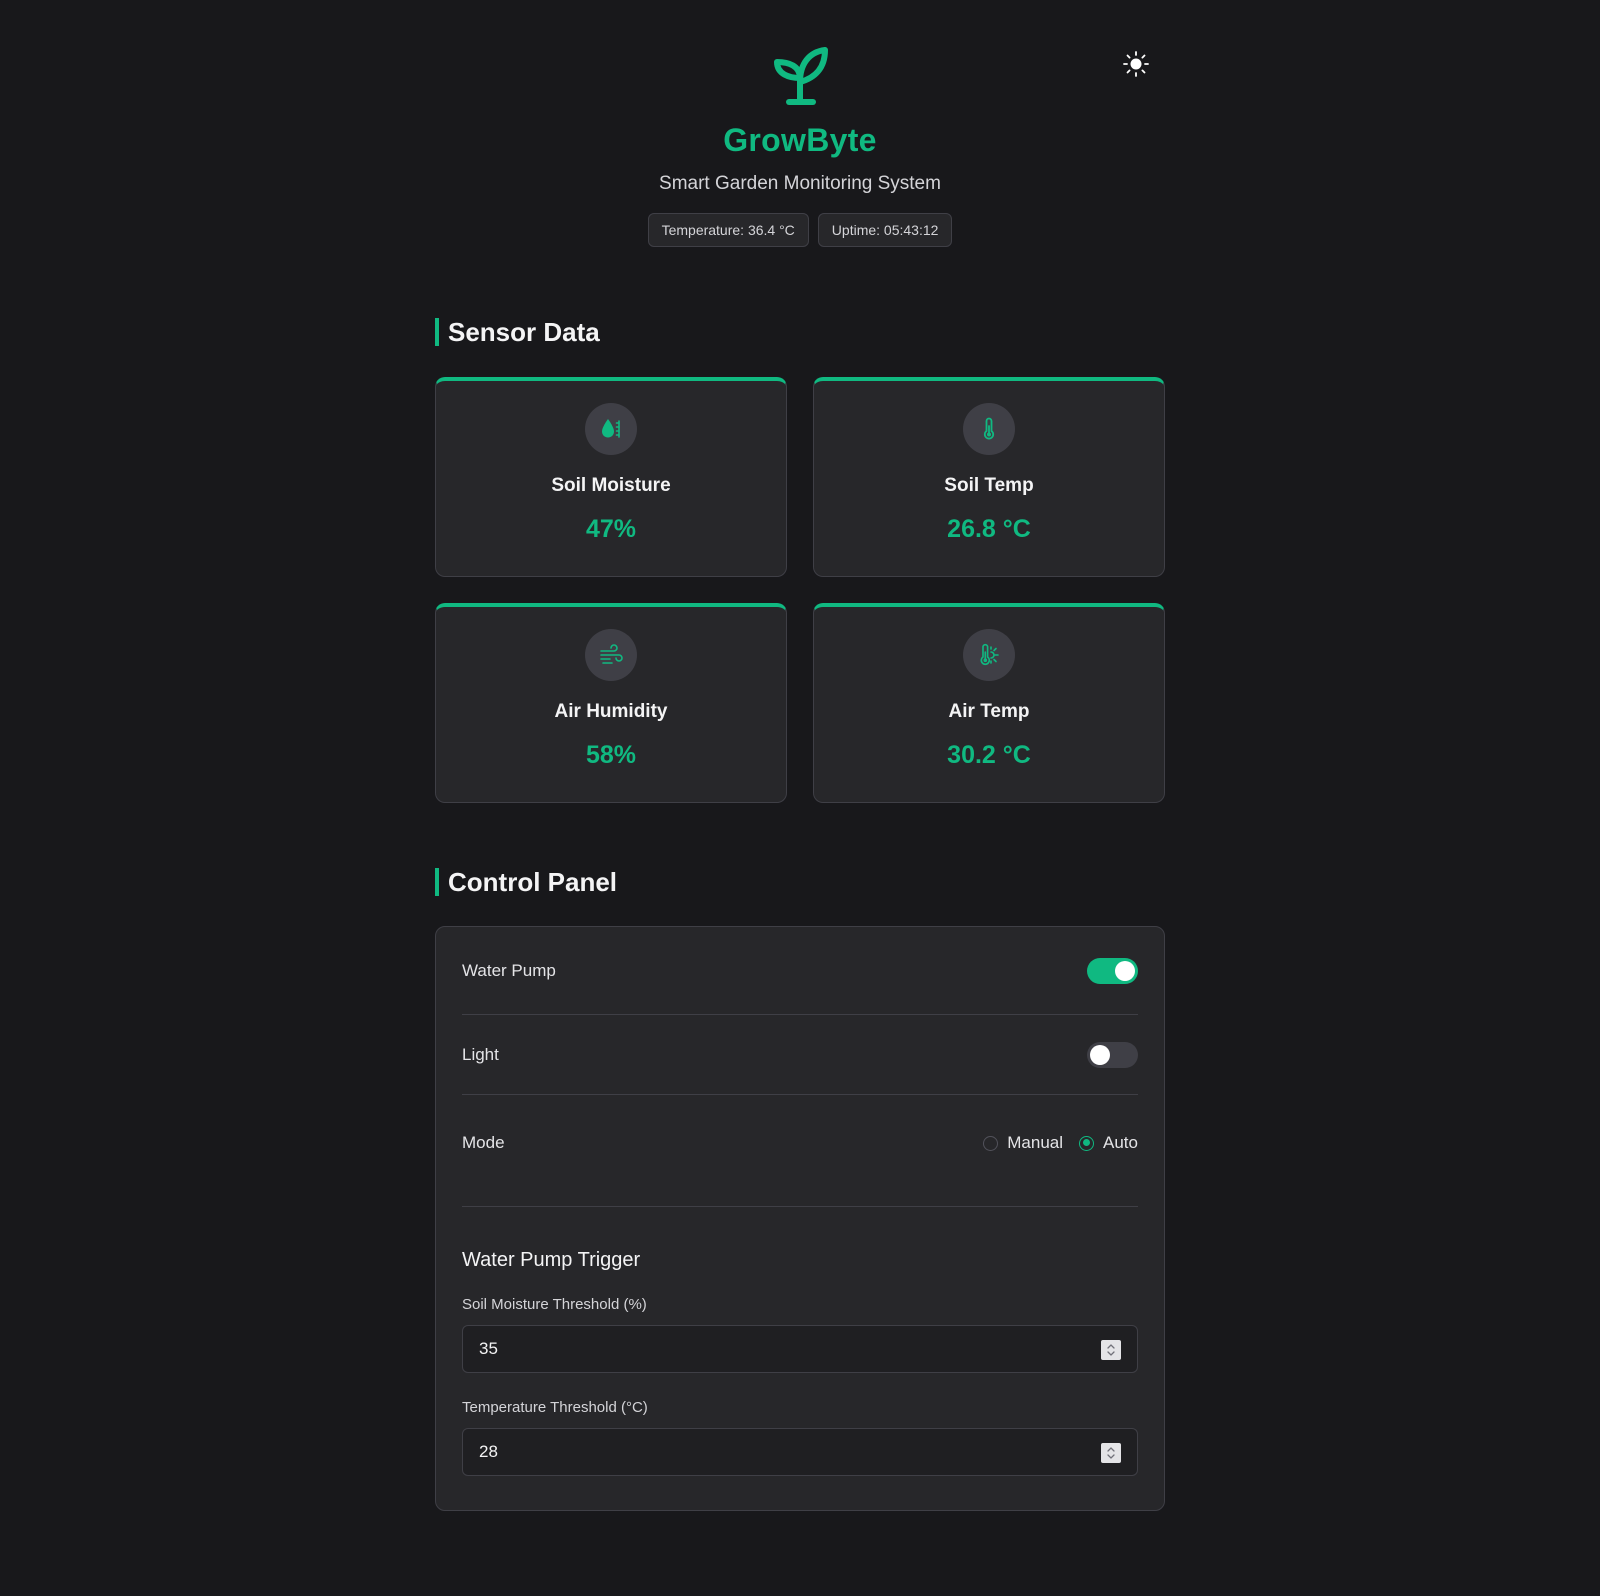 The width and height of the screenshot is (1600, 1596). Describe the element at coordinates (554, 1304) in the screenshot. I see `soil-threshold-label: Soil Moisture Threshold (%)` at that location.